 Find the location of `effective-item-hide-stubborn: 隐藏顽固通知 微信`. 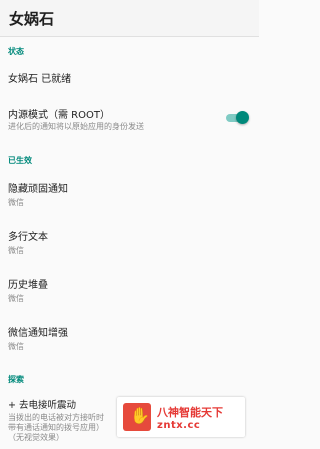

effective-item-hide-stubborn: 隐藏顽固通知 微信 is located at coordinates (129, 194).